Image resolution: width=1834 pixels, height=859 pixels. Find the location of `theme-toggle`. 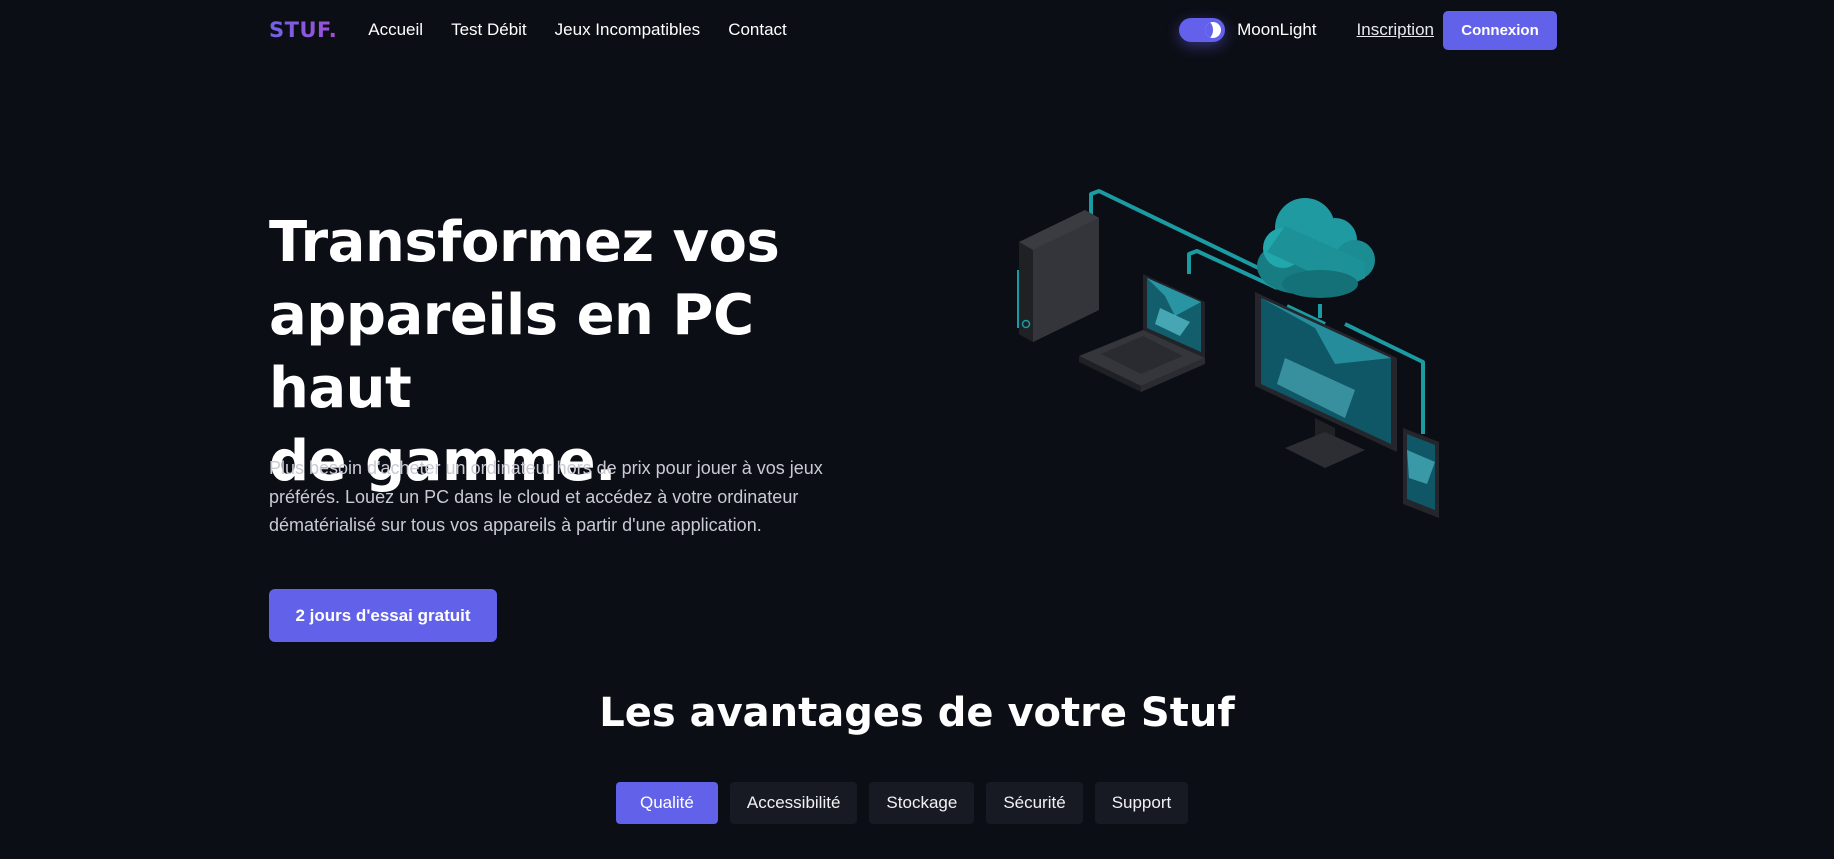

theme-toggle is located at coordinates (1202, 30).